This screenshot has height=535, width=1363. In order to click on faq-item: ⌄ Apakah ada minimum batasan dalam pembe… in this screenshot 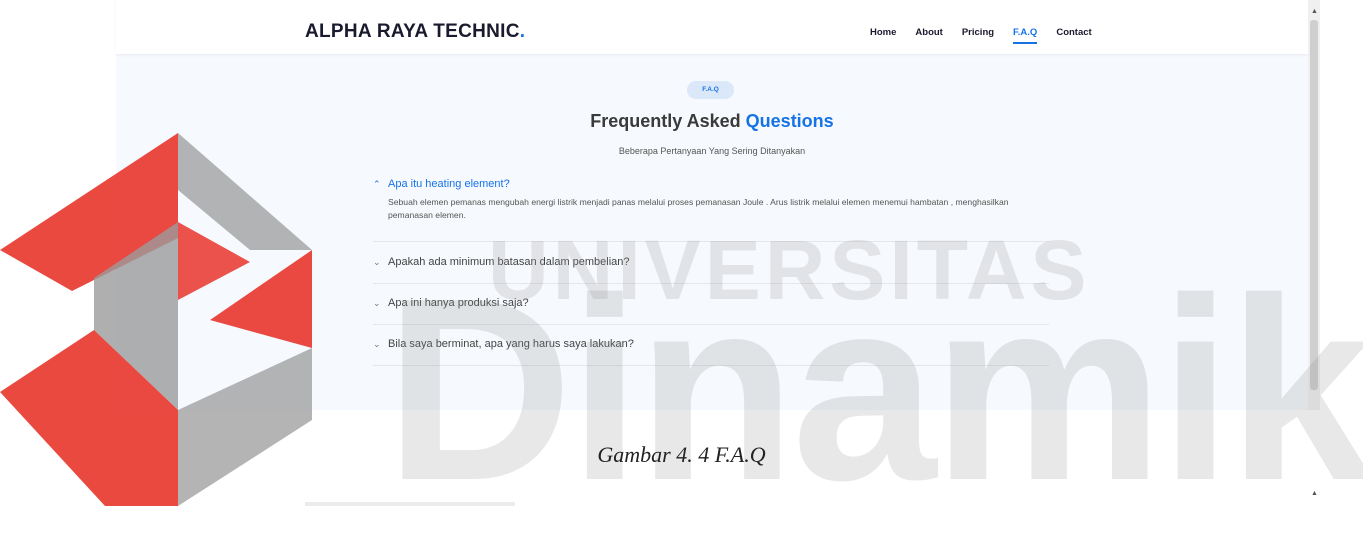, I will do `click(711, 270)`.